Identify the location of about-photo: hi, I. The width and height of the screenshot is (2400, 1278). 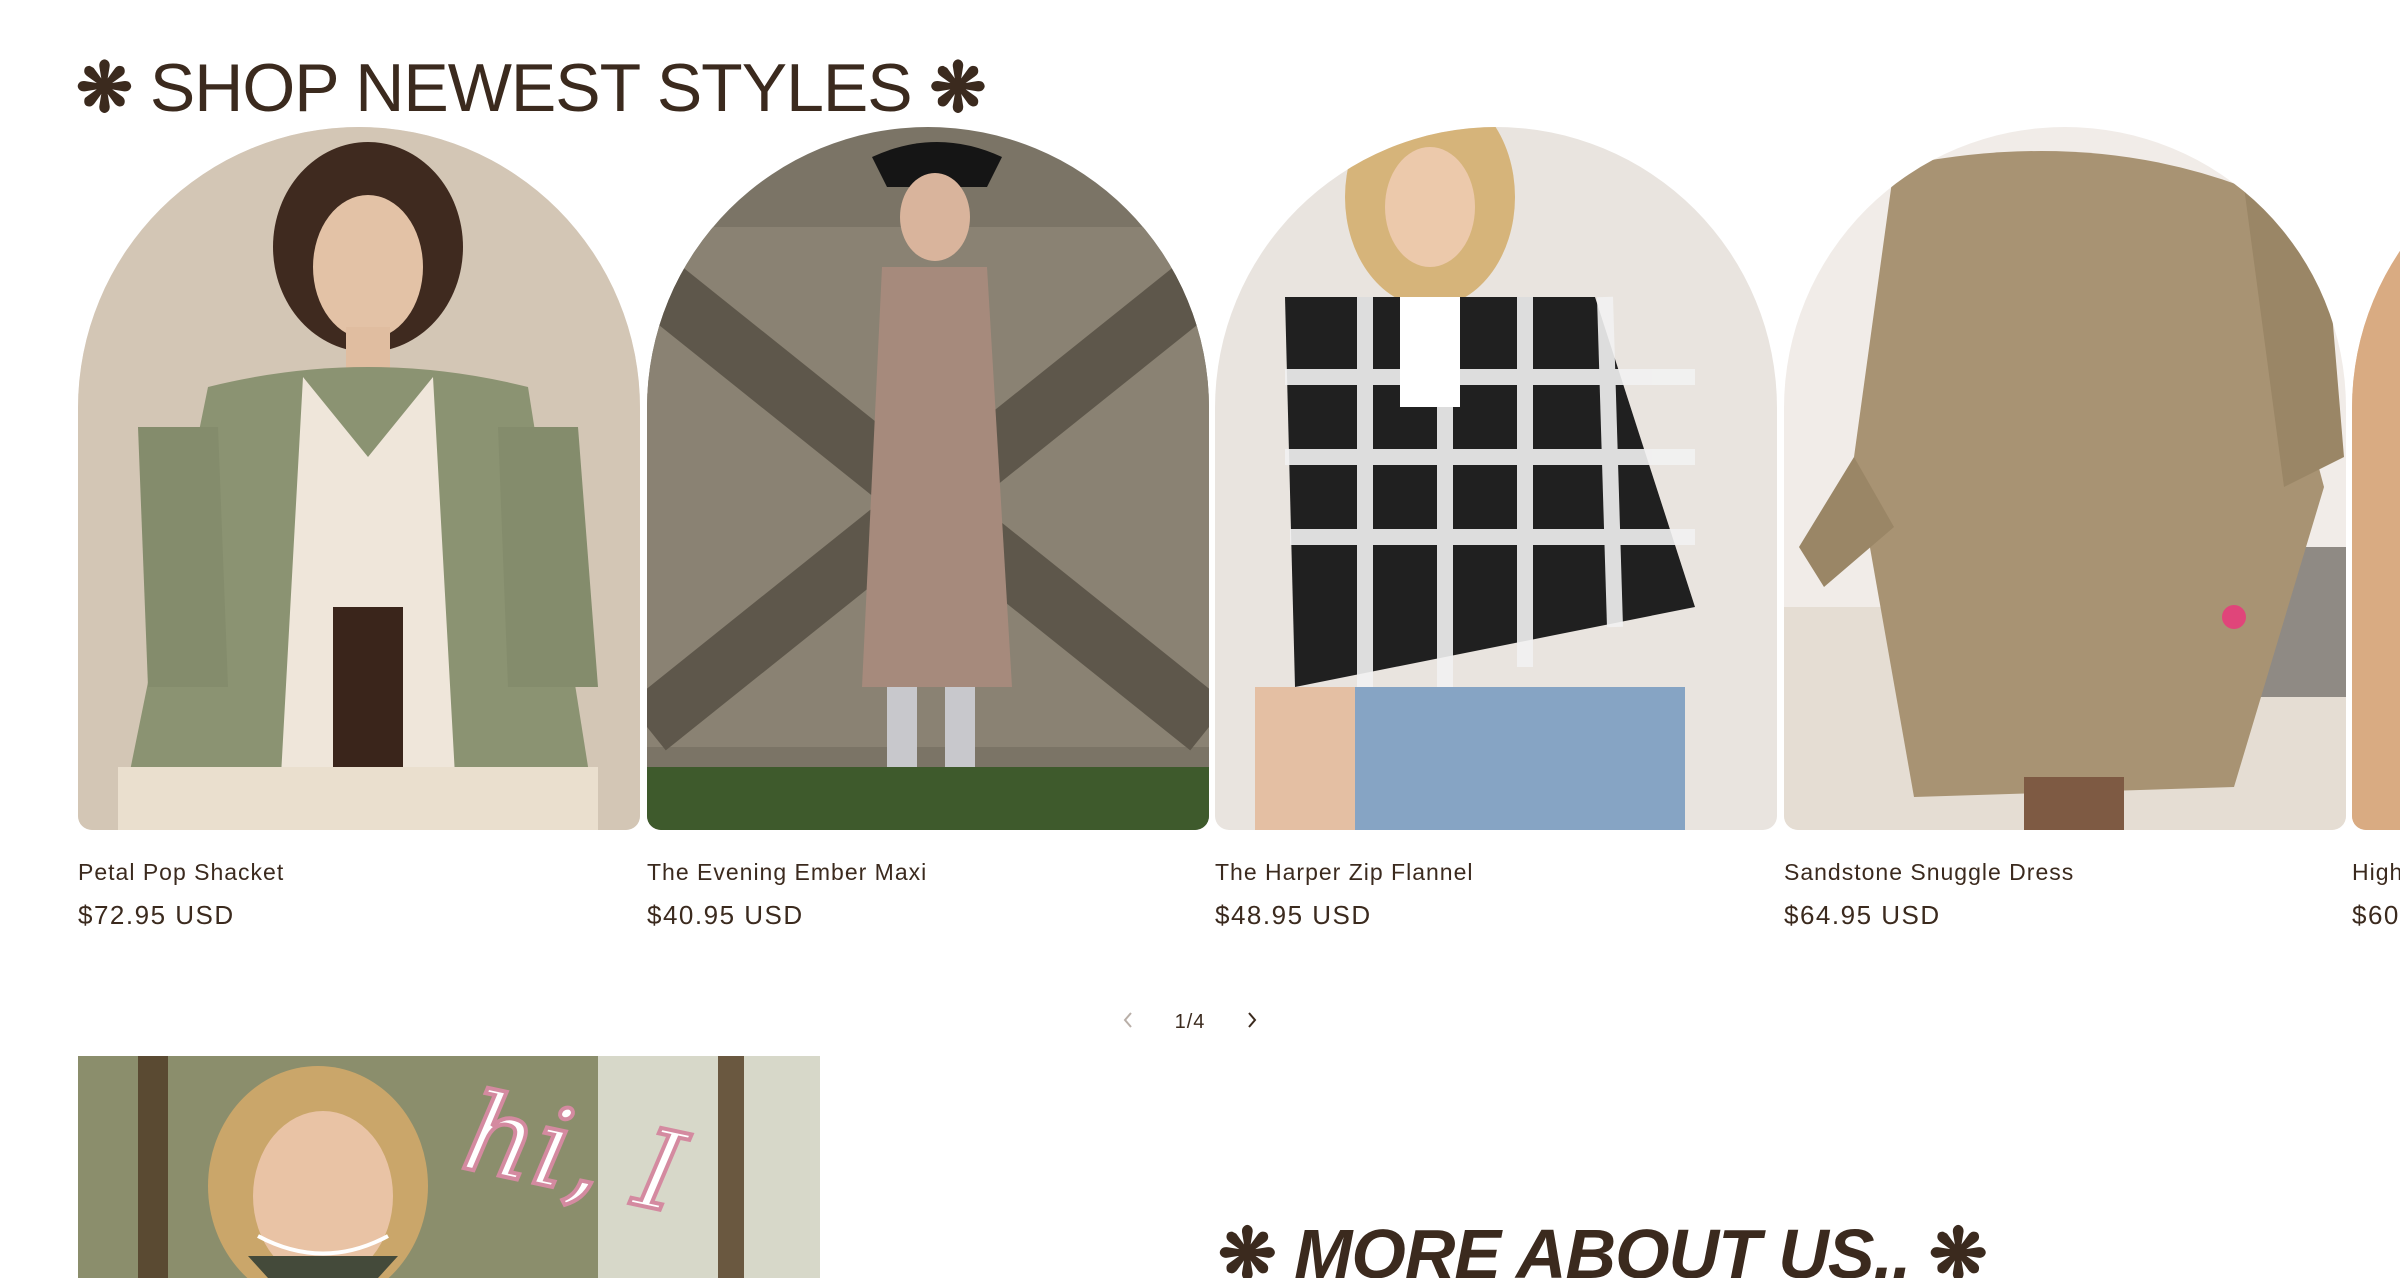
(449, 1167).